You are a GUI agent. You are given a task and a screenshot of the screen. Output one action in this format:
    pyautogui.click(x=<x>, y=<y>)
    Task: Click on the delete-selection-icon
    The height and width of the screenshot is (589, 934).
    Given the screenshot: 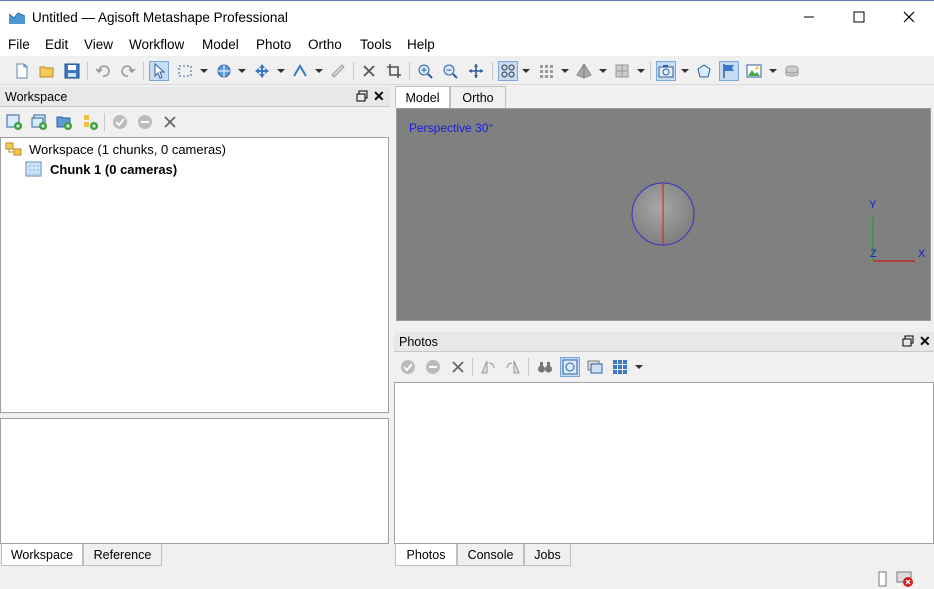 What is the action you would take?
    pyautogui.click(x=369, y=71)
    